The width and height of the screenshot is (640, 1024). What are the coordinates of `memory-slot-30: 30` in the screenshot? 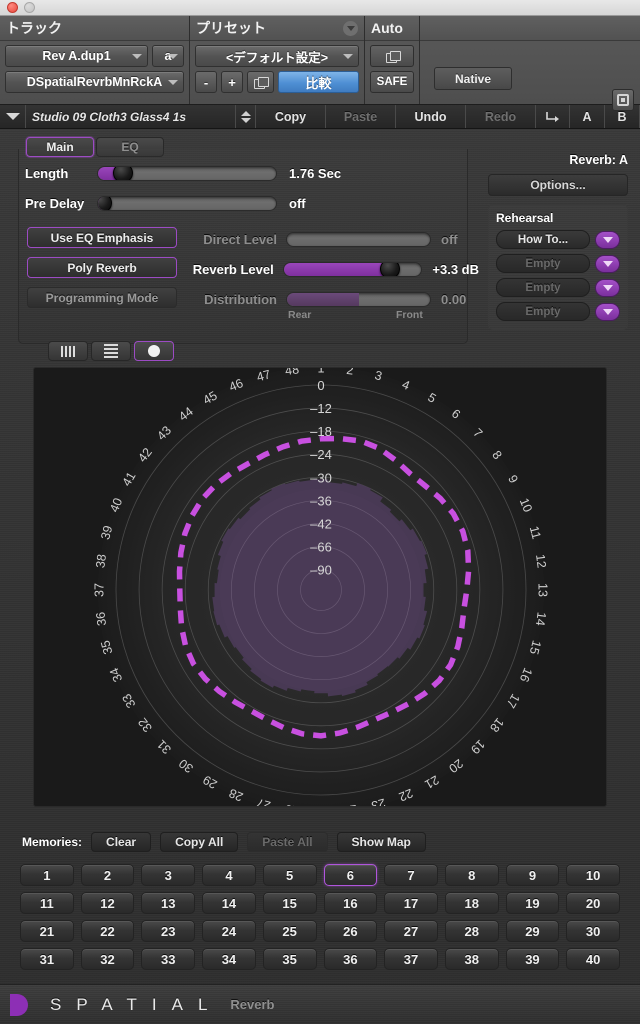 It's located at (593, 931).